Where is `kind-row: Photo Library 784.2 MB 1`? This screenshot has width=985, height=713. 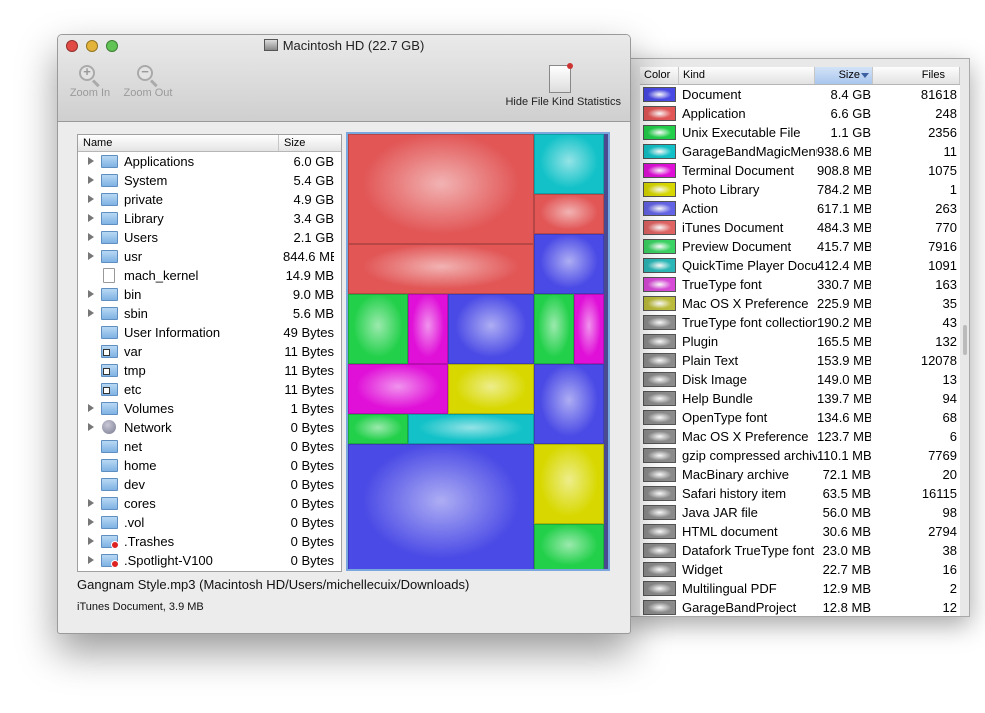
kind-row: Photo Library 784.2 MB 1 is located at coordinates (800, 189).